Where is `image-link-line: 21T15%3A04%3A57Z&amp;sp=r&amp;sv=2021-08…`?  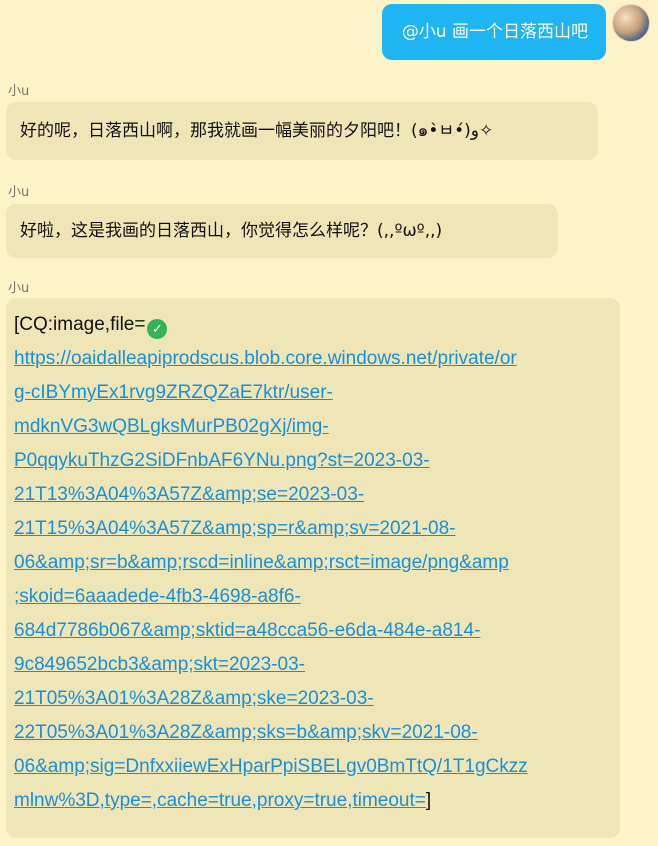 image-link-line: 21T15%3A04%3A57Z&amp;sp=r&amp;sv=2021-08… is located at coordinates (313, 529).